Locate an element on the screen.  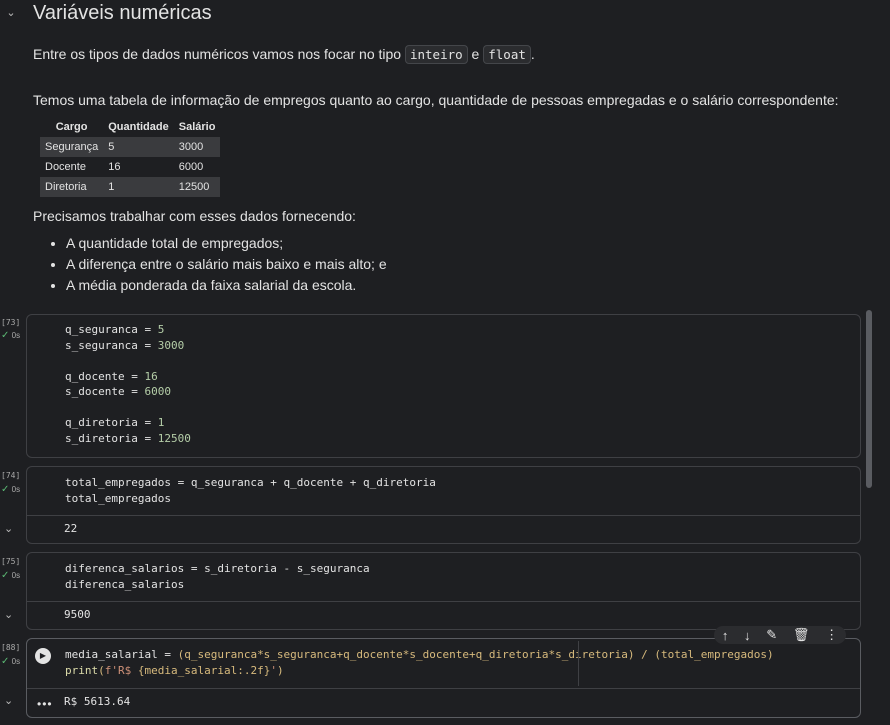
code-line: total_empregados is located at coordinates (118, 498).